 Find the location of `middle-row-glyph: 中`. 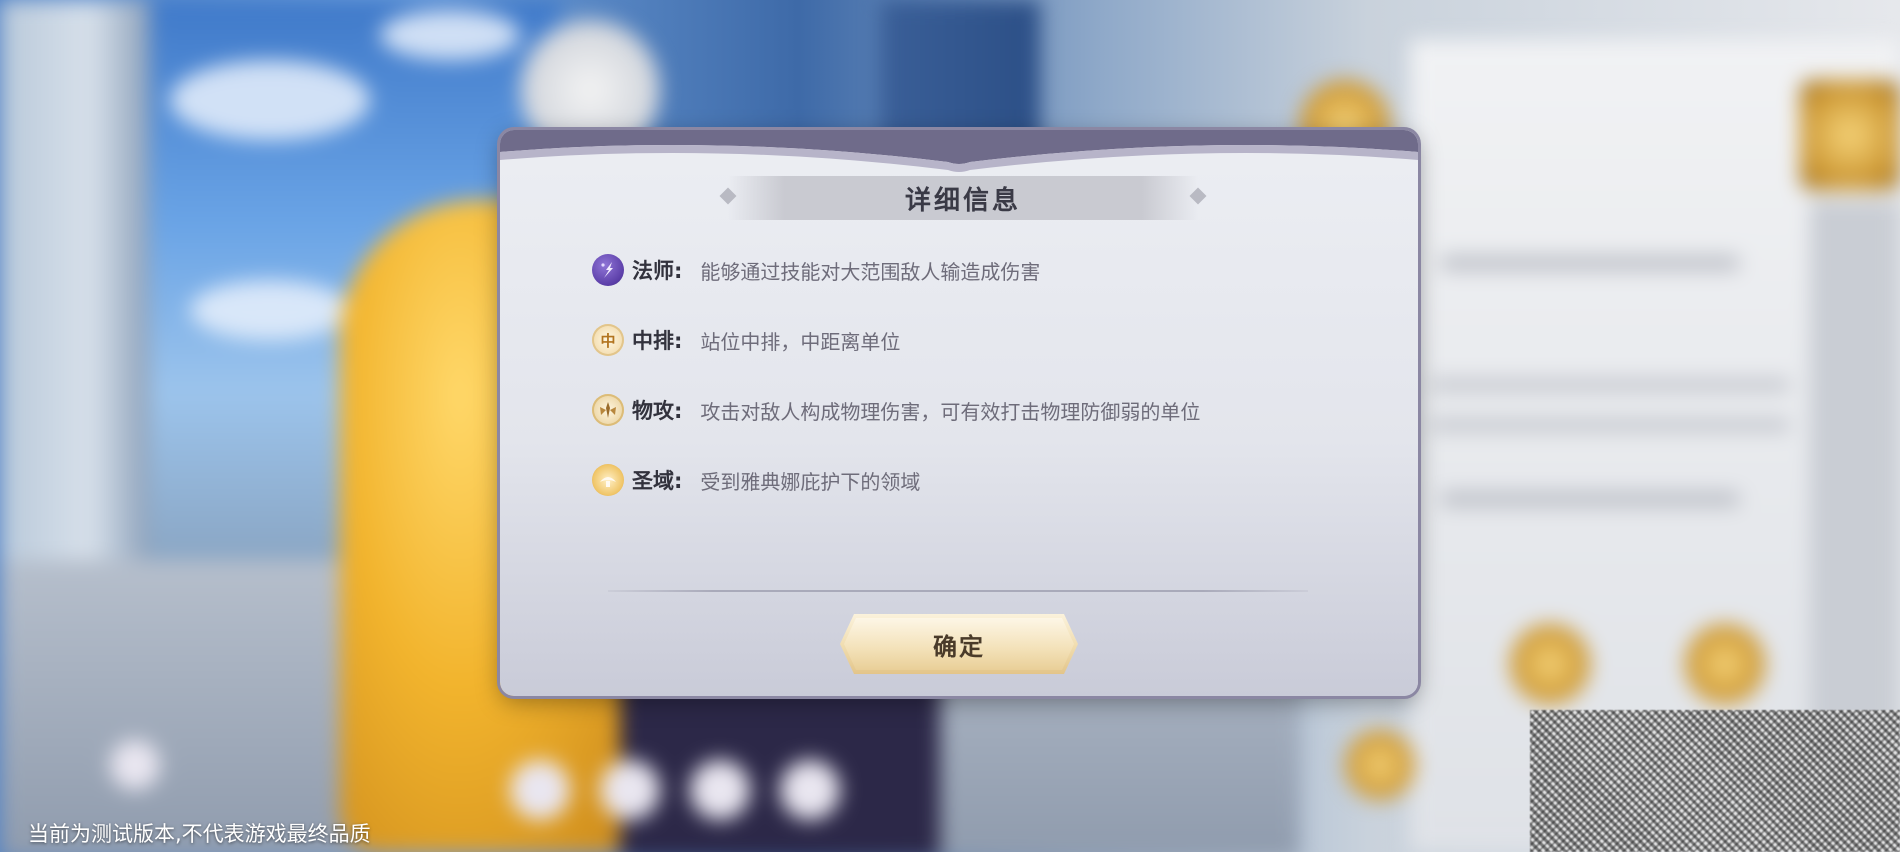

middle-row-glyph: 中 is located at coordinates (608, 340).